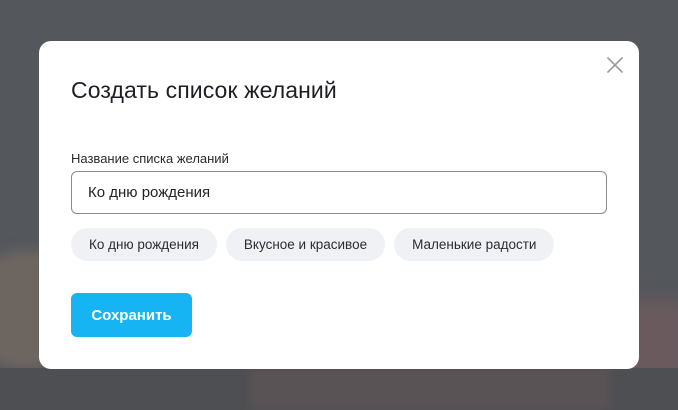 The width and height of the screenshot is (678, 410). I want to click on save-button: Сохранить, so click(131, 315).